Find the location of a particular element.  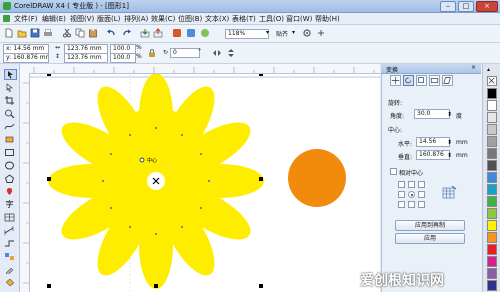

shape-tool-icon is located at coordinates (9, 87).